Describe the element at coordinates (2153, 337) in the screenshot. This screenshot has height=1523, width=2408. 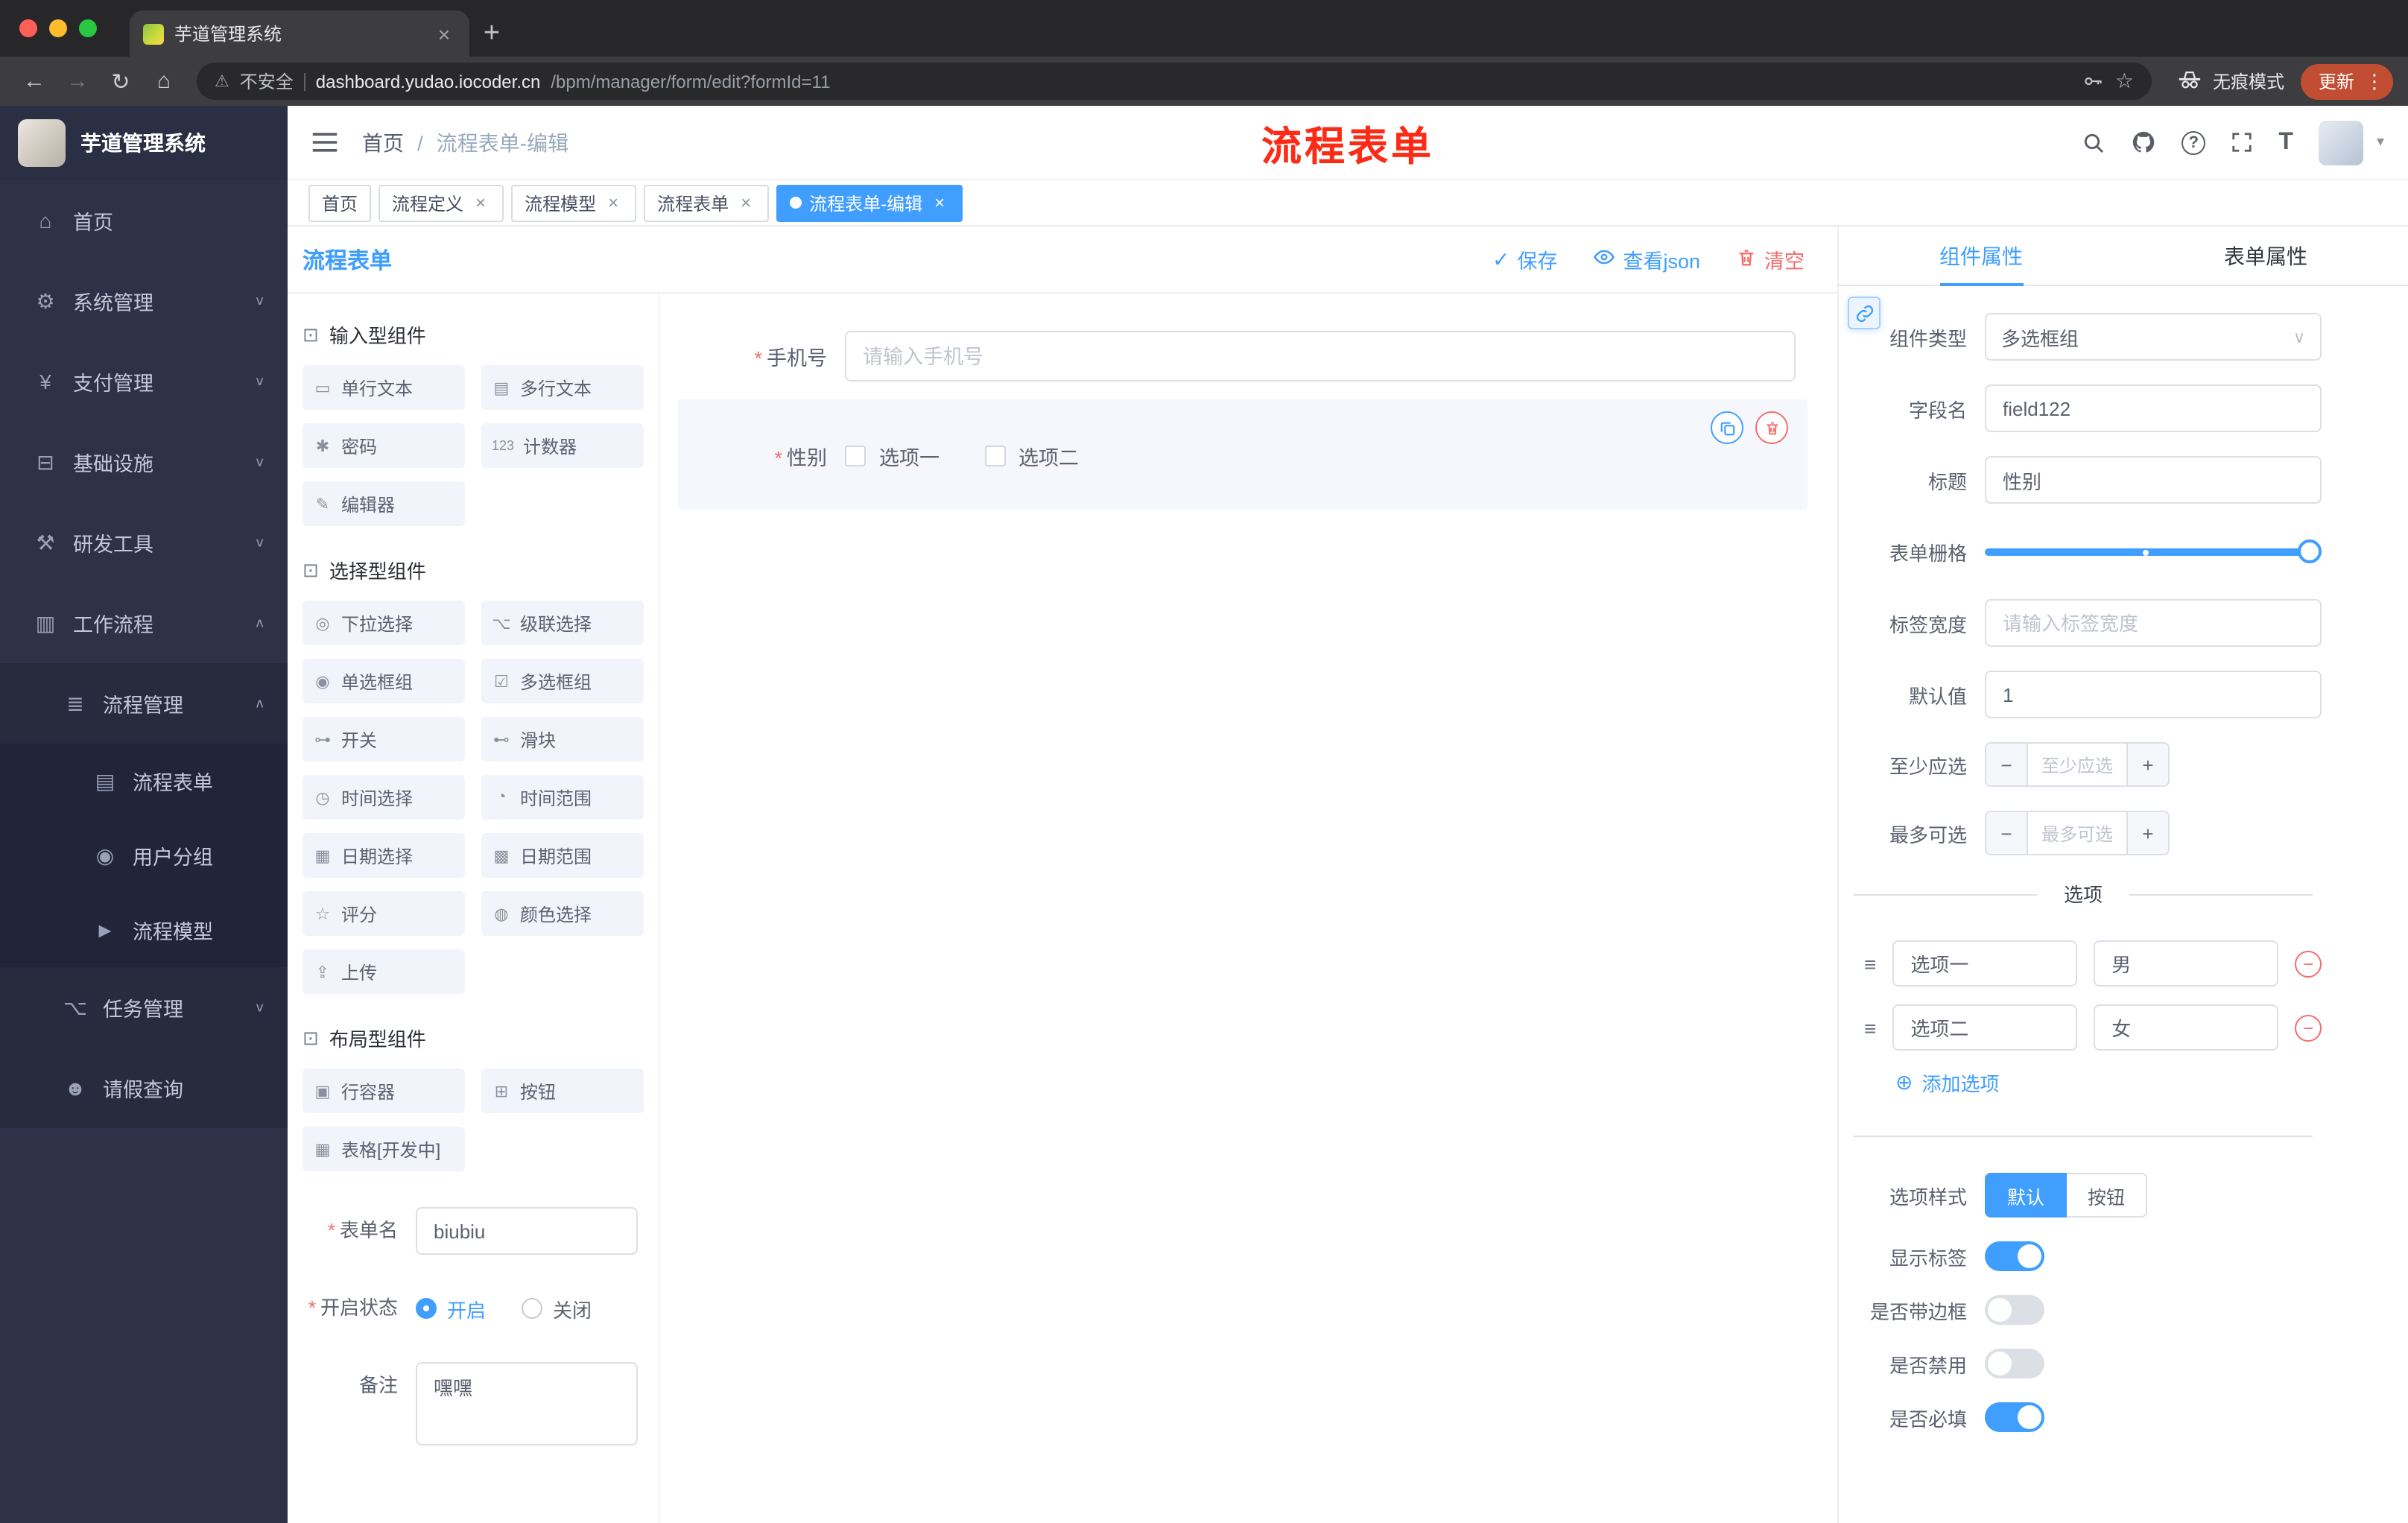
I see `component-type-select: 多选框组 ∨` at that location.